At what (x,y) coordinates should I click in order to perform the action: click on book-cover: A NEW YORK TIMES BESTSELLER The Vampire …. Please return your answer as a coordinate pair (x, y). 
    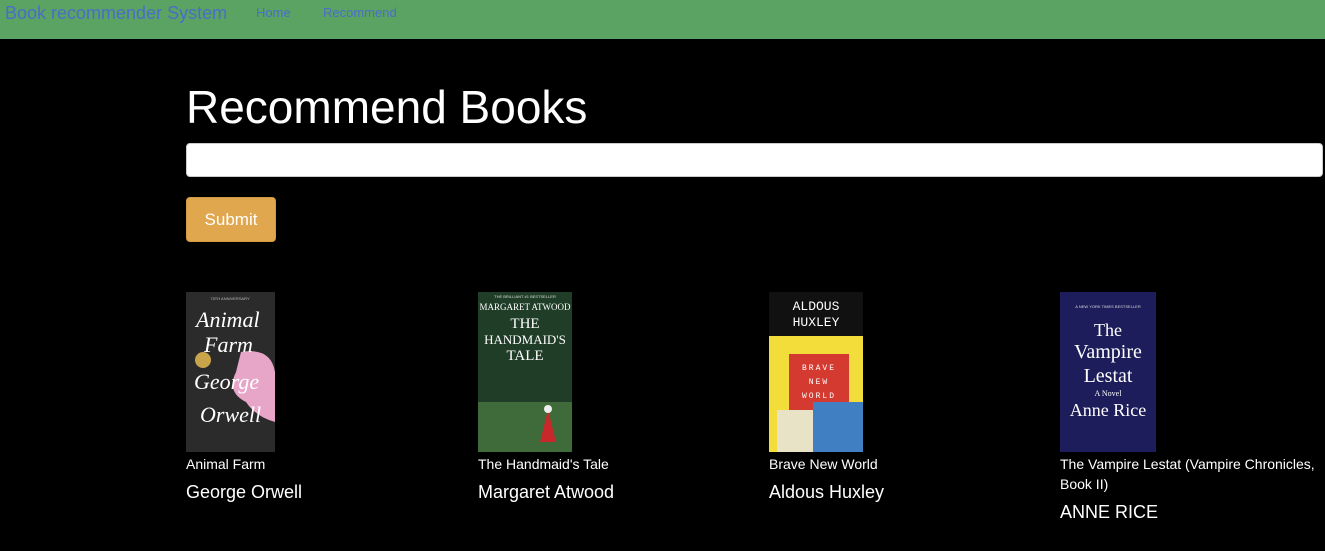
    Looking at the image, I should click on (1190, 372).